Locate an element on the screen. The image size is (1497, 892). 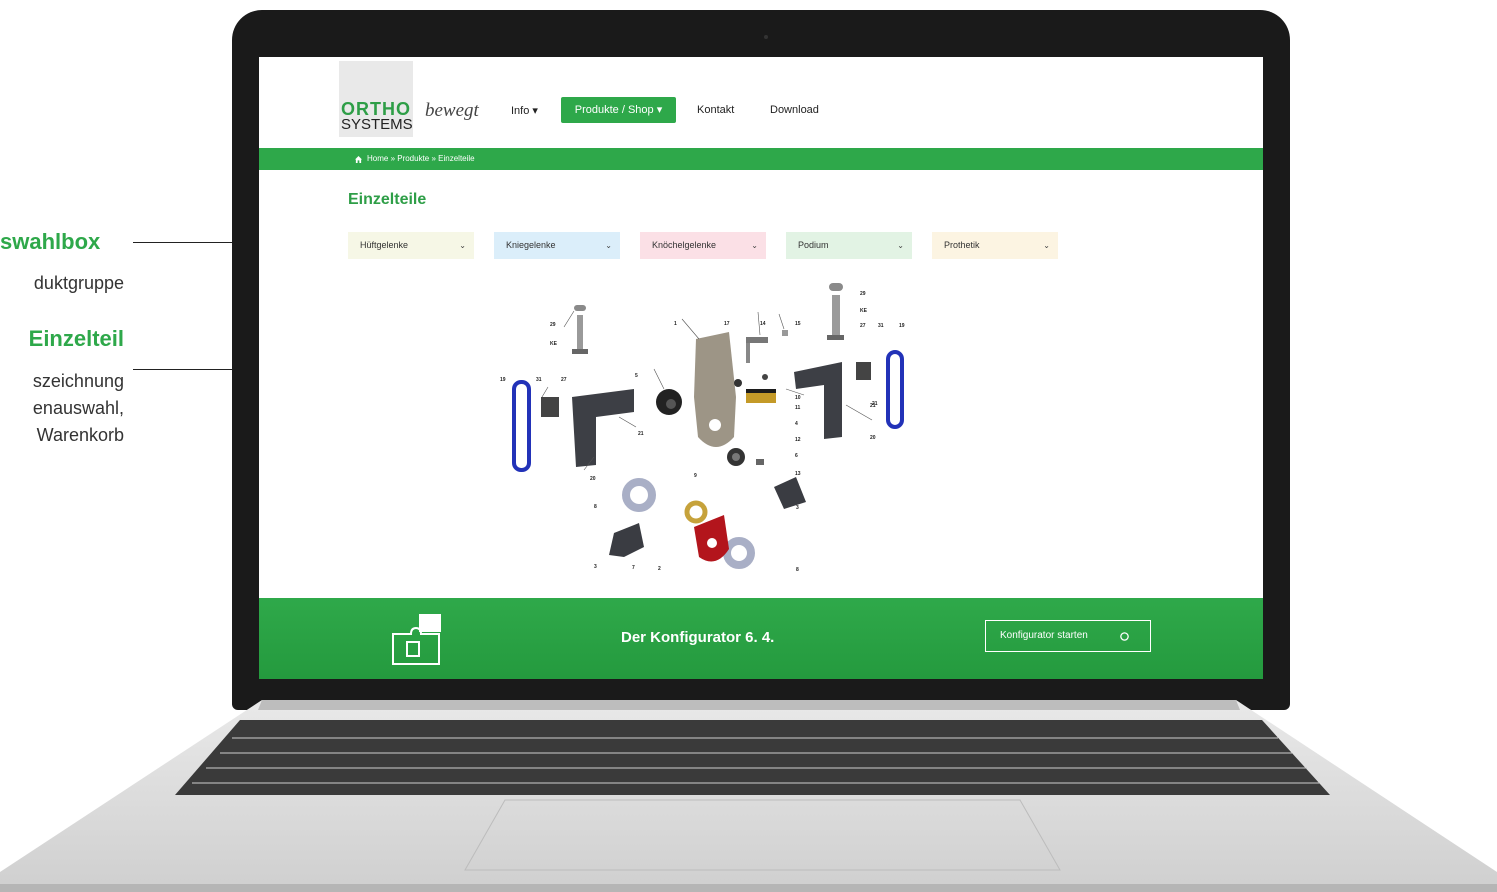
select-kniegelenke: Kniegelenke ⌄ is located at coordinates (557, 245).